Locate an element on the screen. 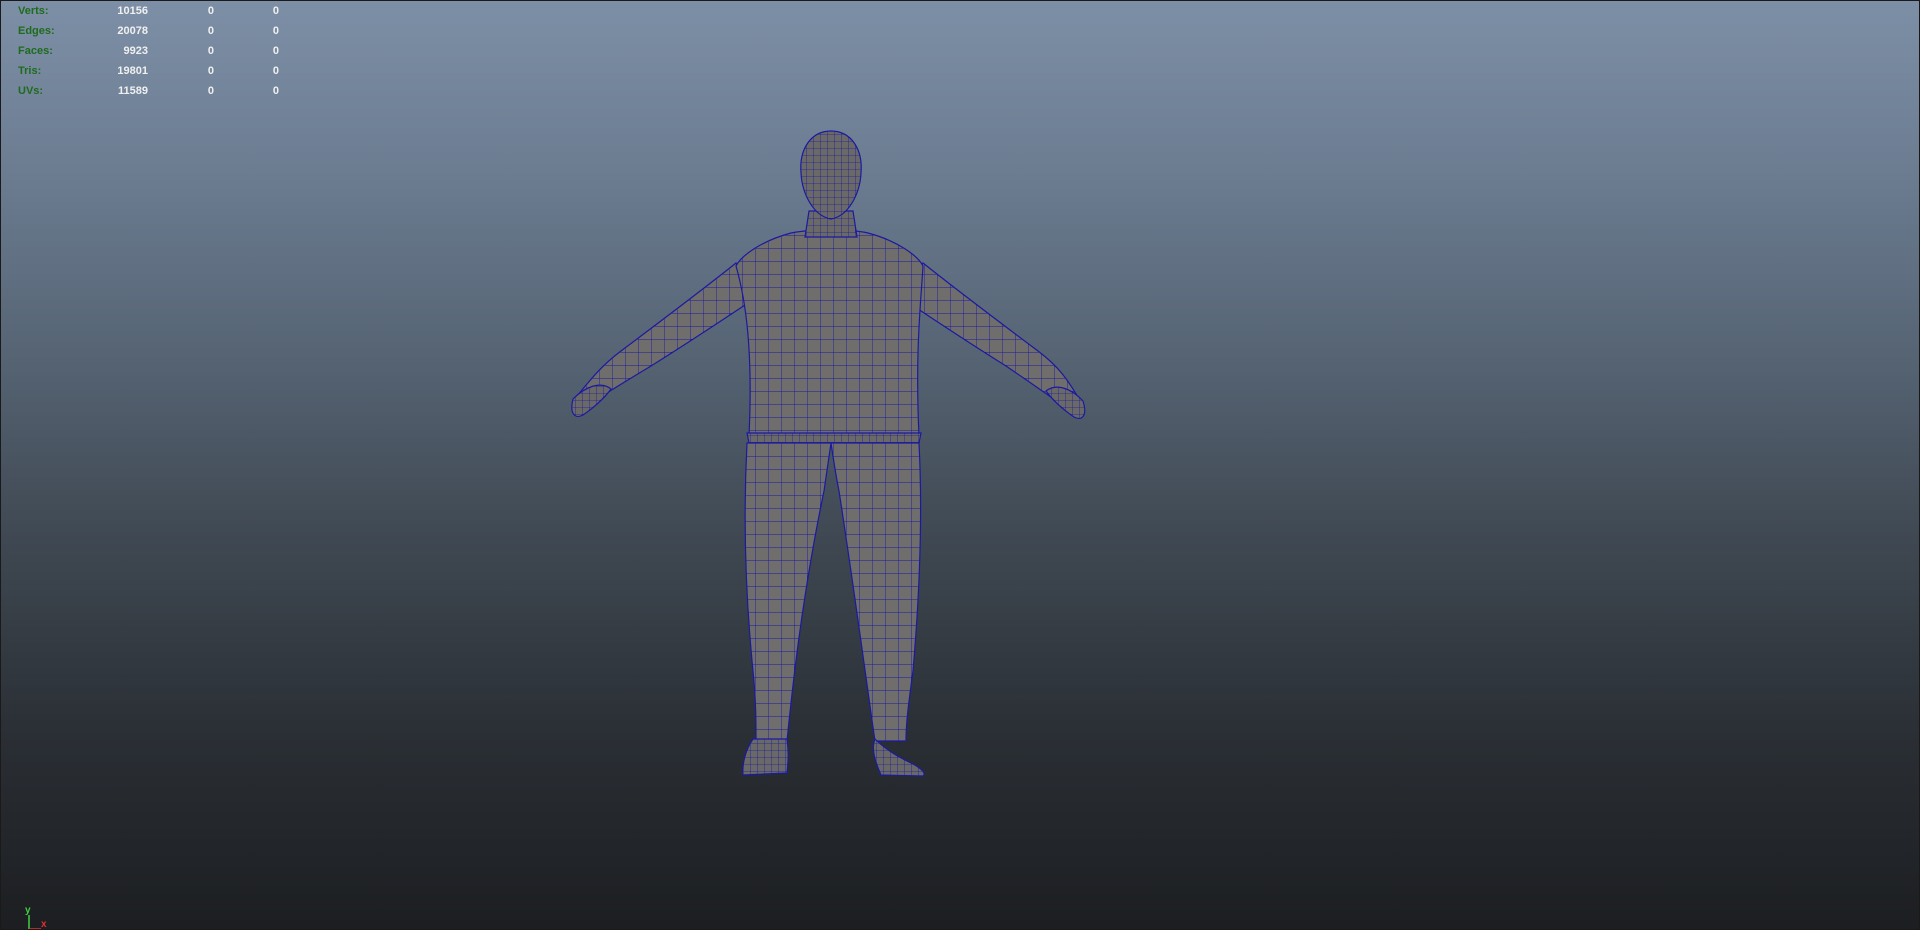 The width and height of the screenshot is (1920, 930). axis-y-label: y is located at coordinates (28, 910).